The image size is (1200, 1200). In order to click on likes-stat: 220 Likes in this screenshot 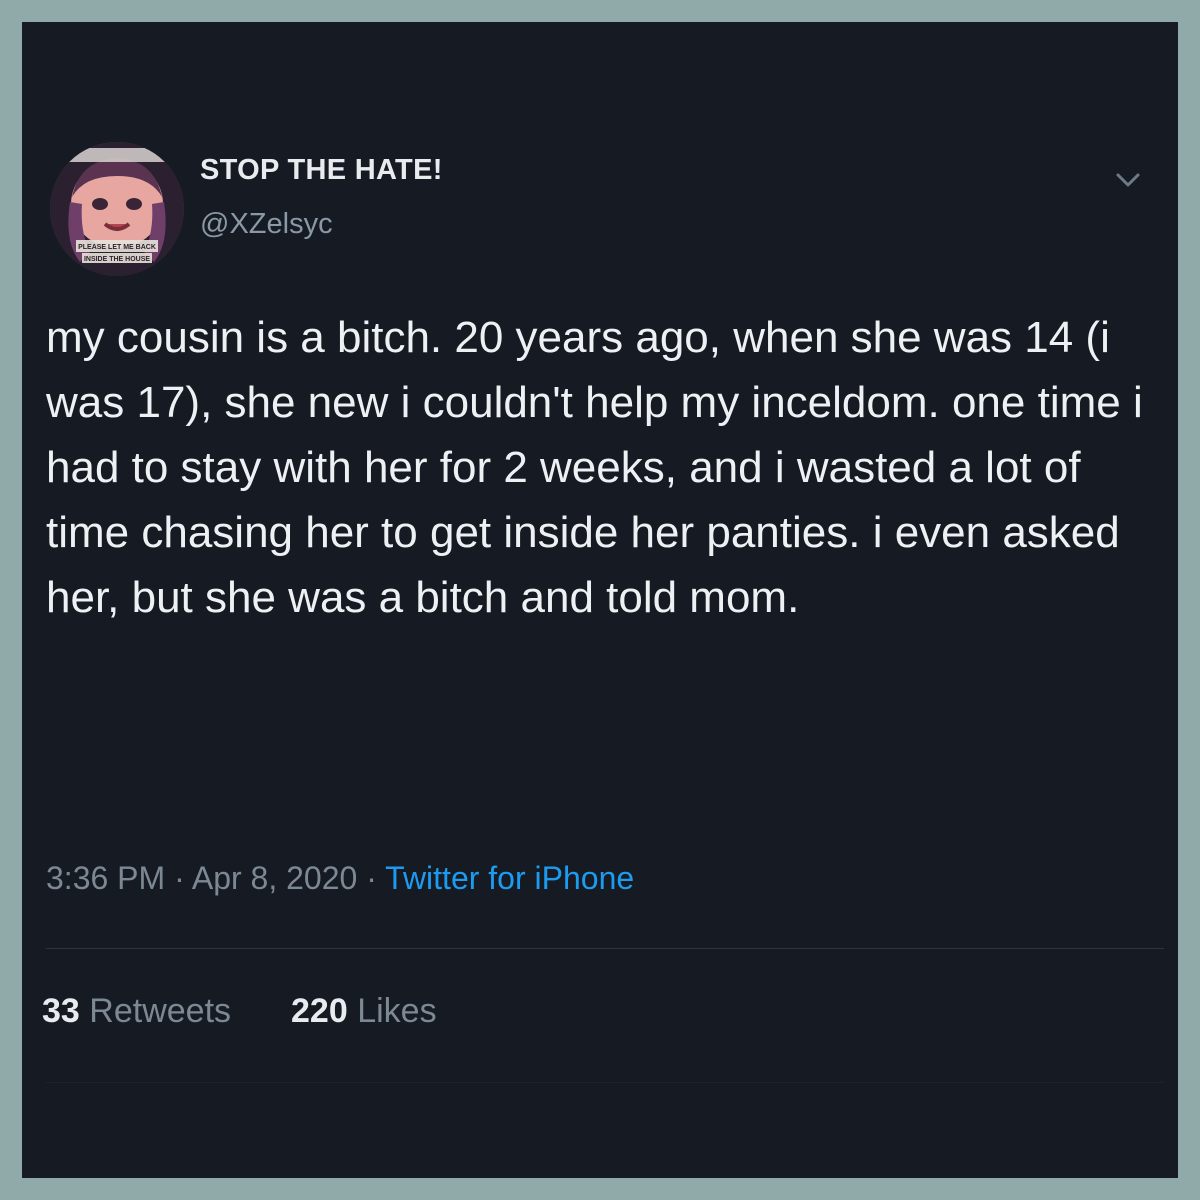, I will do `click(364, 1011)`.